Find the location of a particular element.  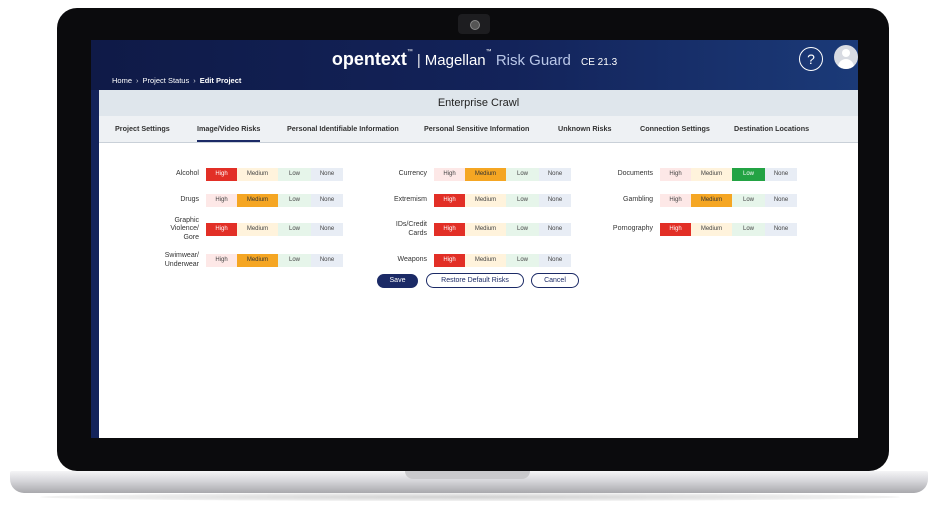

risk-label-ids-credit-cards: IDs/Credit Cards is located at coordinates (411, 229).